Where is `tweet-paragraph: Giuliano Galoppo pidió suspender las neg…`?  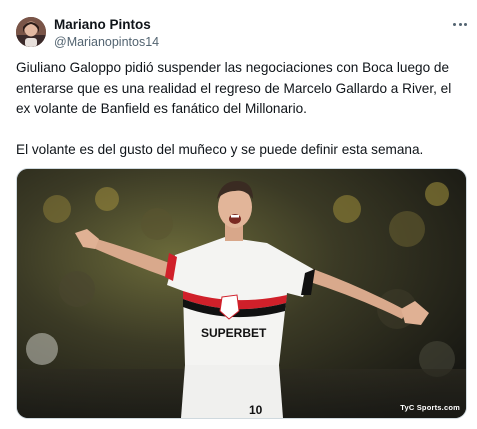 tweet-paragraph: Giuliano Galoppo pidió suspender las neg… is located at coordinates (242, 89).